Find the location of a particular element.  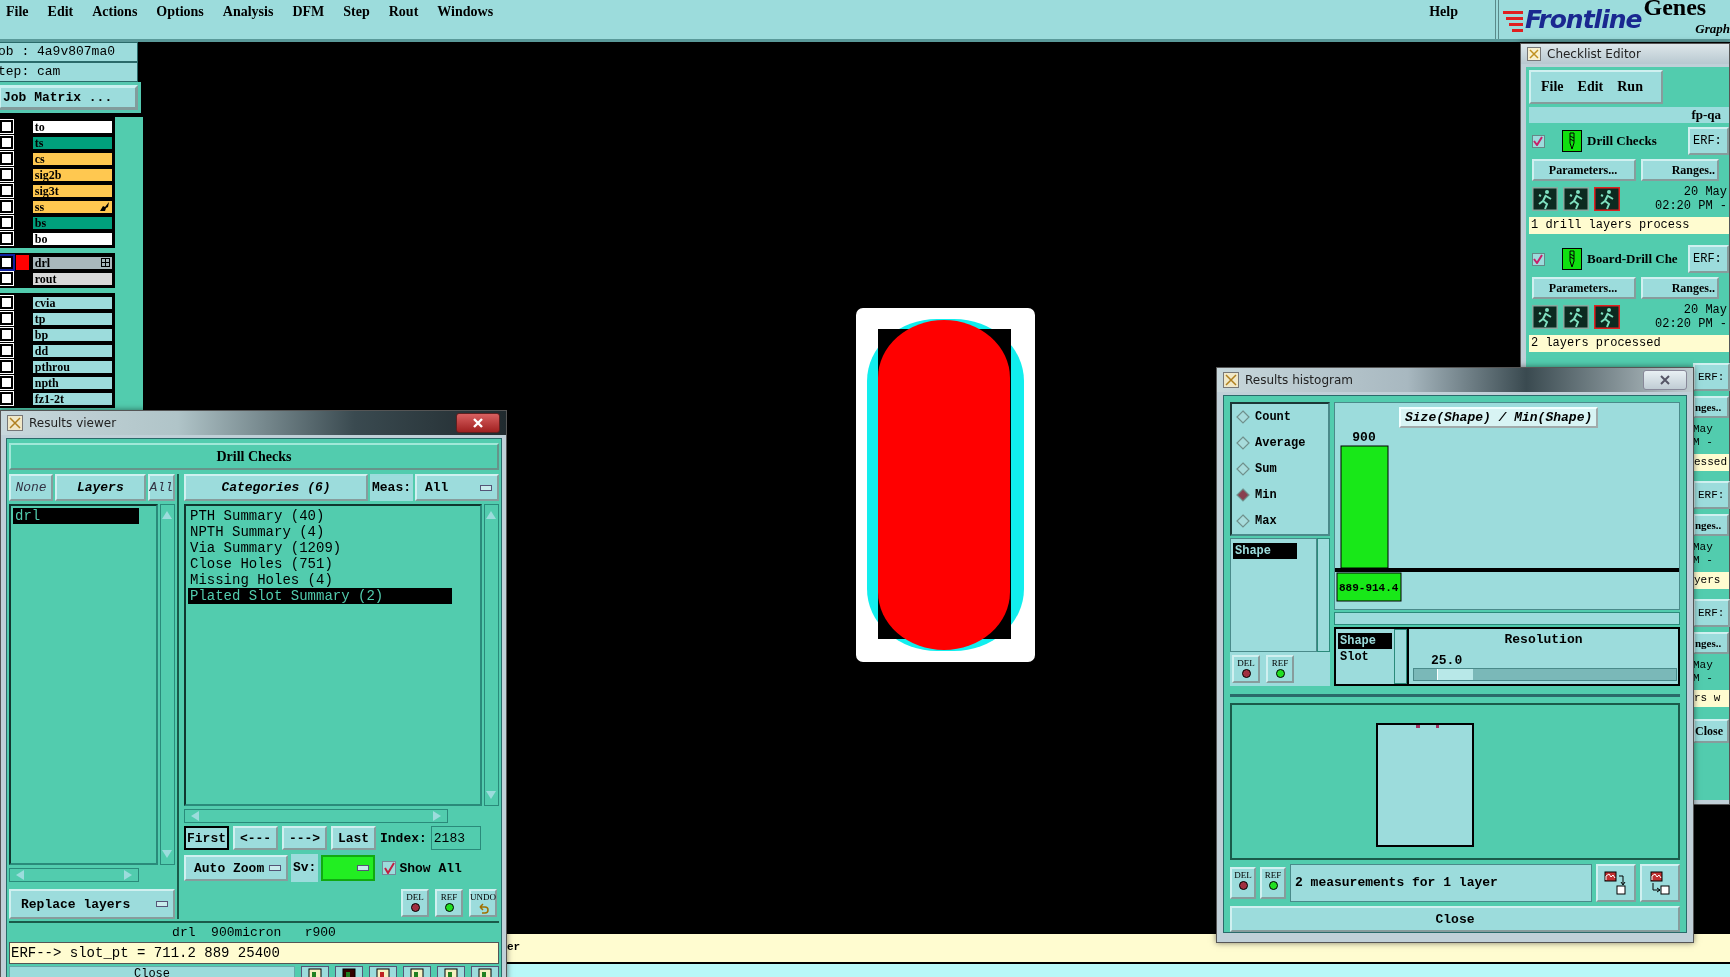

histogram-bar is located at coordinates (1364, 507).